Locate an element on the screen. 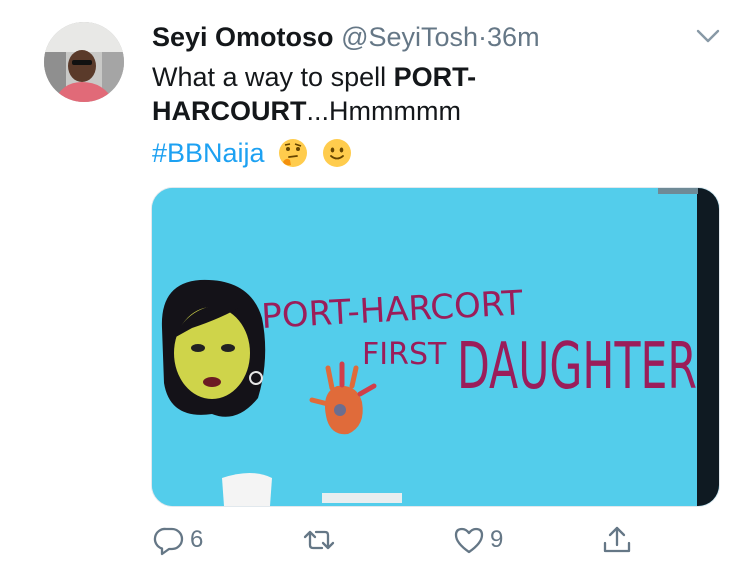 The width and height of the screenshot is (750, 562). reply-icon is located at coordinates (168, 541).